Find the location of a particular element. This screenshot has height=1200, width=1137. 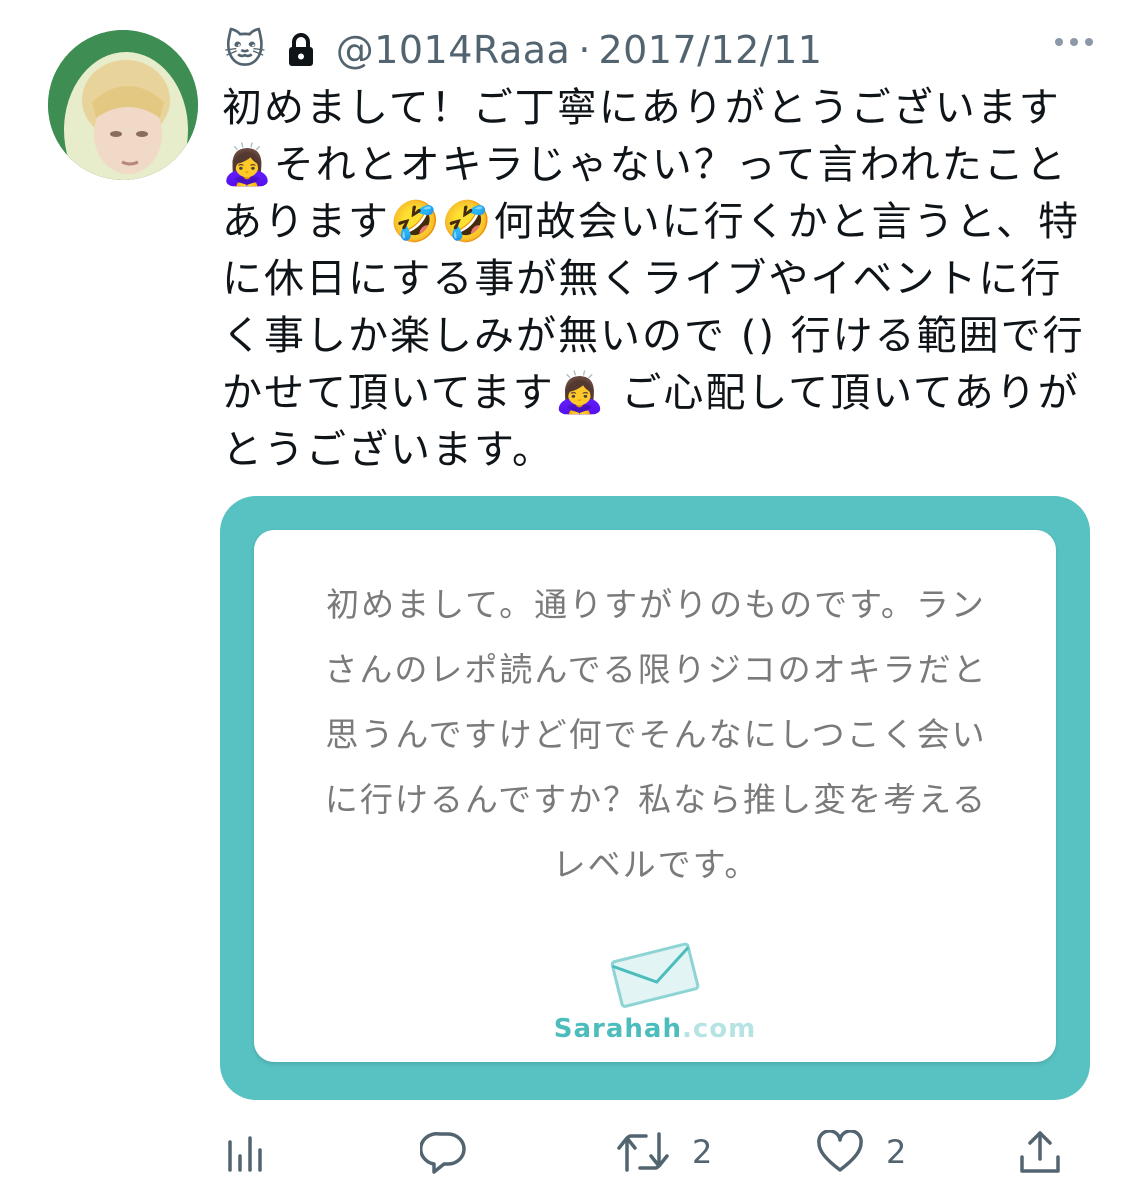

reply-icon is located at coordinates (443, 1152).